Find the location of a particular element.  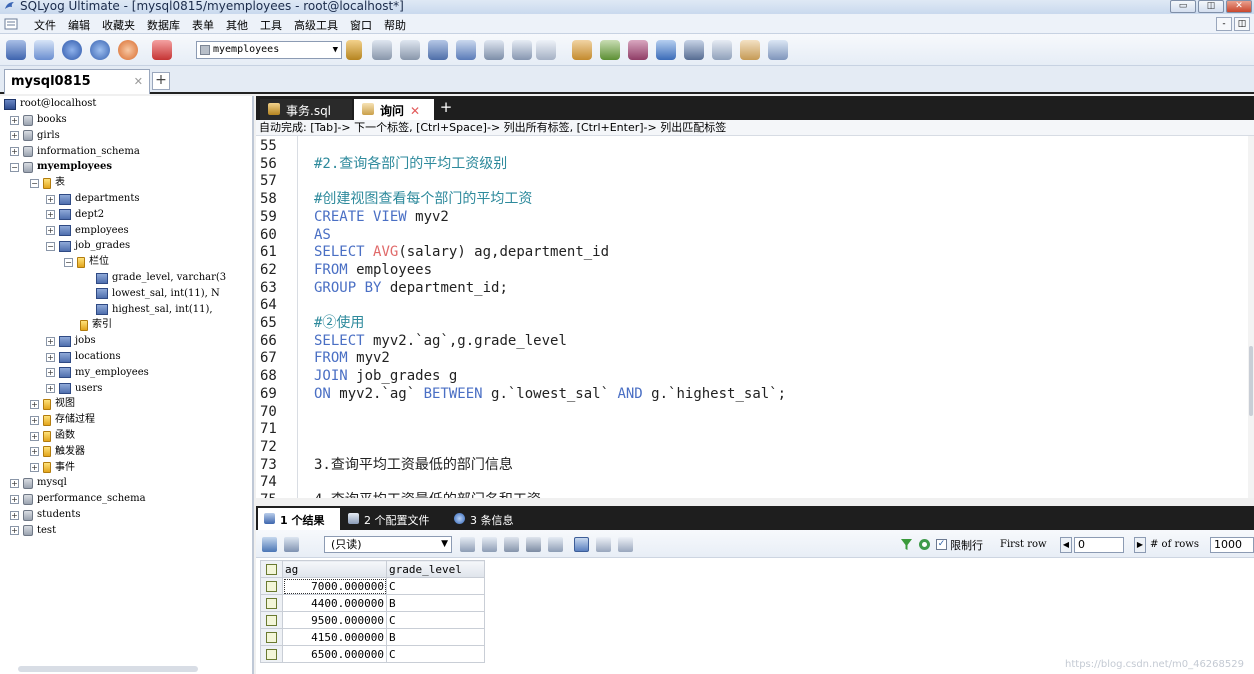

tree-node: + 触发器 is located at coordinates (57, 452).